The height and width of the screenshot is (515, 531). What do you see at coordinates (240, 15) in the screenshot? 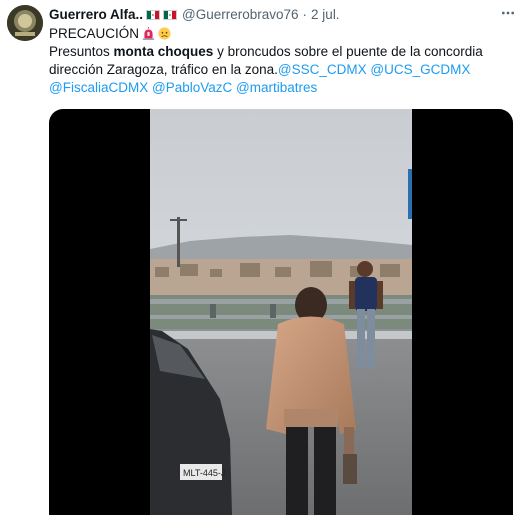
I see `user-handle: @Guerrerobravo76` at bounding box center [240, 15].